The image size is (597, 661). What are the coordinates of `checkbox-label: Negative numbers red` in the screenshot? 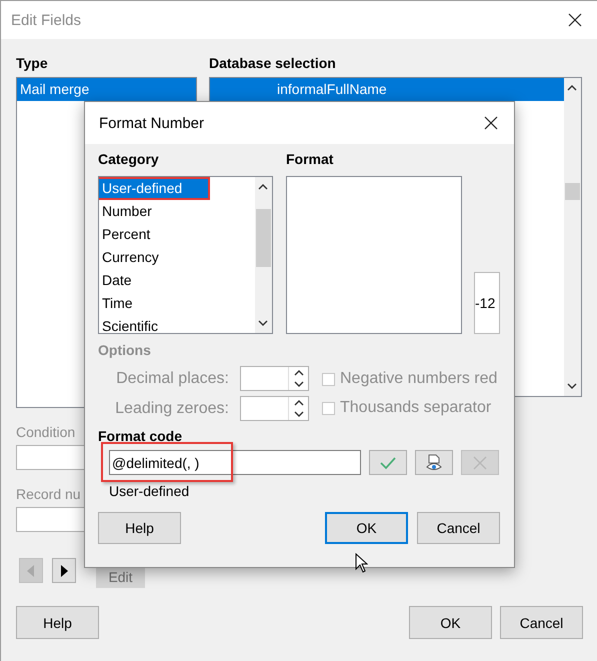 It's located at (419, 379).